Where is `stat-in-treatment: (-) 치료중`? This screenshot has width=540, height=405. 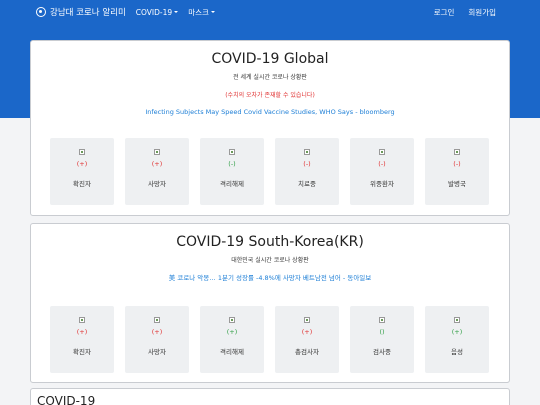 stat-in-treatment: (-) 치료중 is located at coordinates (307, 171).